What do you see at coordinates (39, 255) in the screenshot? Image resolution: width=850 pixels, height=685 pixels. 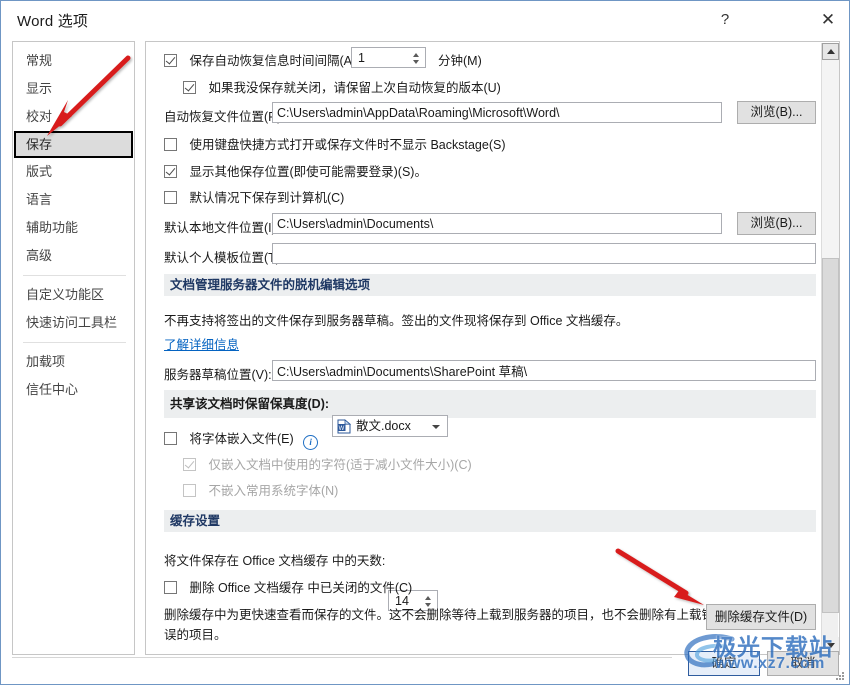 I see `sidebar-item-label: 高级` at bounding box center [39, 255].